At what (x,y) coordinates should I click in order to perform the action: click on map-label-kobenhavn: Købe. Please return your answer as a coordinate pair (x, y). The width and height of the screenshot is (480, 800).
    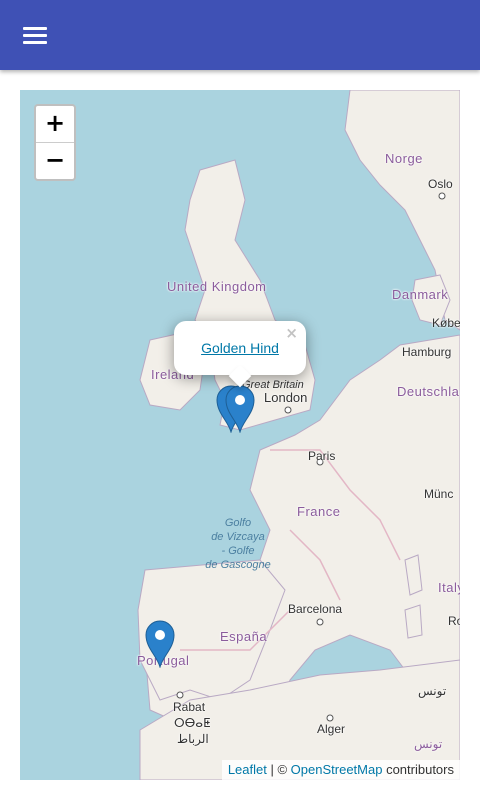
    Looking at the image, I should click on (446, 323).